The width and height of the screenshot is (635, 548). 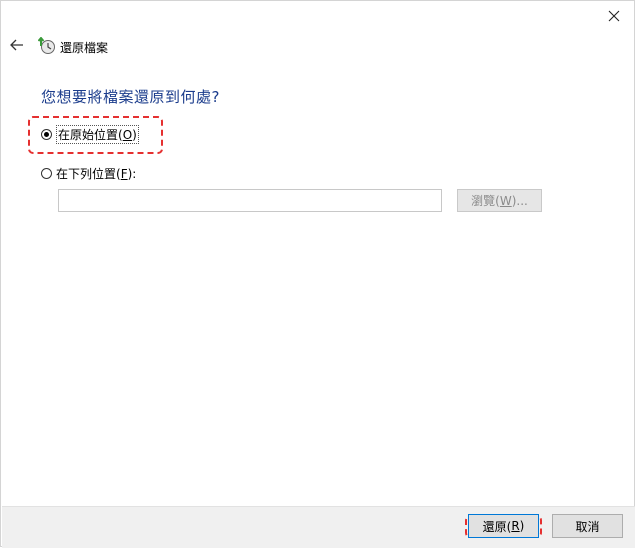 I want to click on back-arrow-icon, so click(x=16, y=45).